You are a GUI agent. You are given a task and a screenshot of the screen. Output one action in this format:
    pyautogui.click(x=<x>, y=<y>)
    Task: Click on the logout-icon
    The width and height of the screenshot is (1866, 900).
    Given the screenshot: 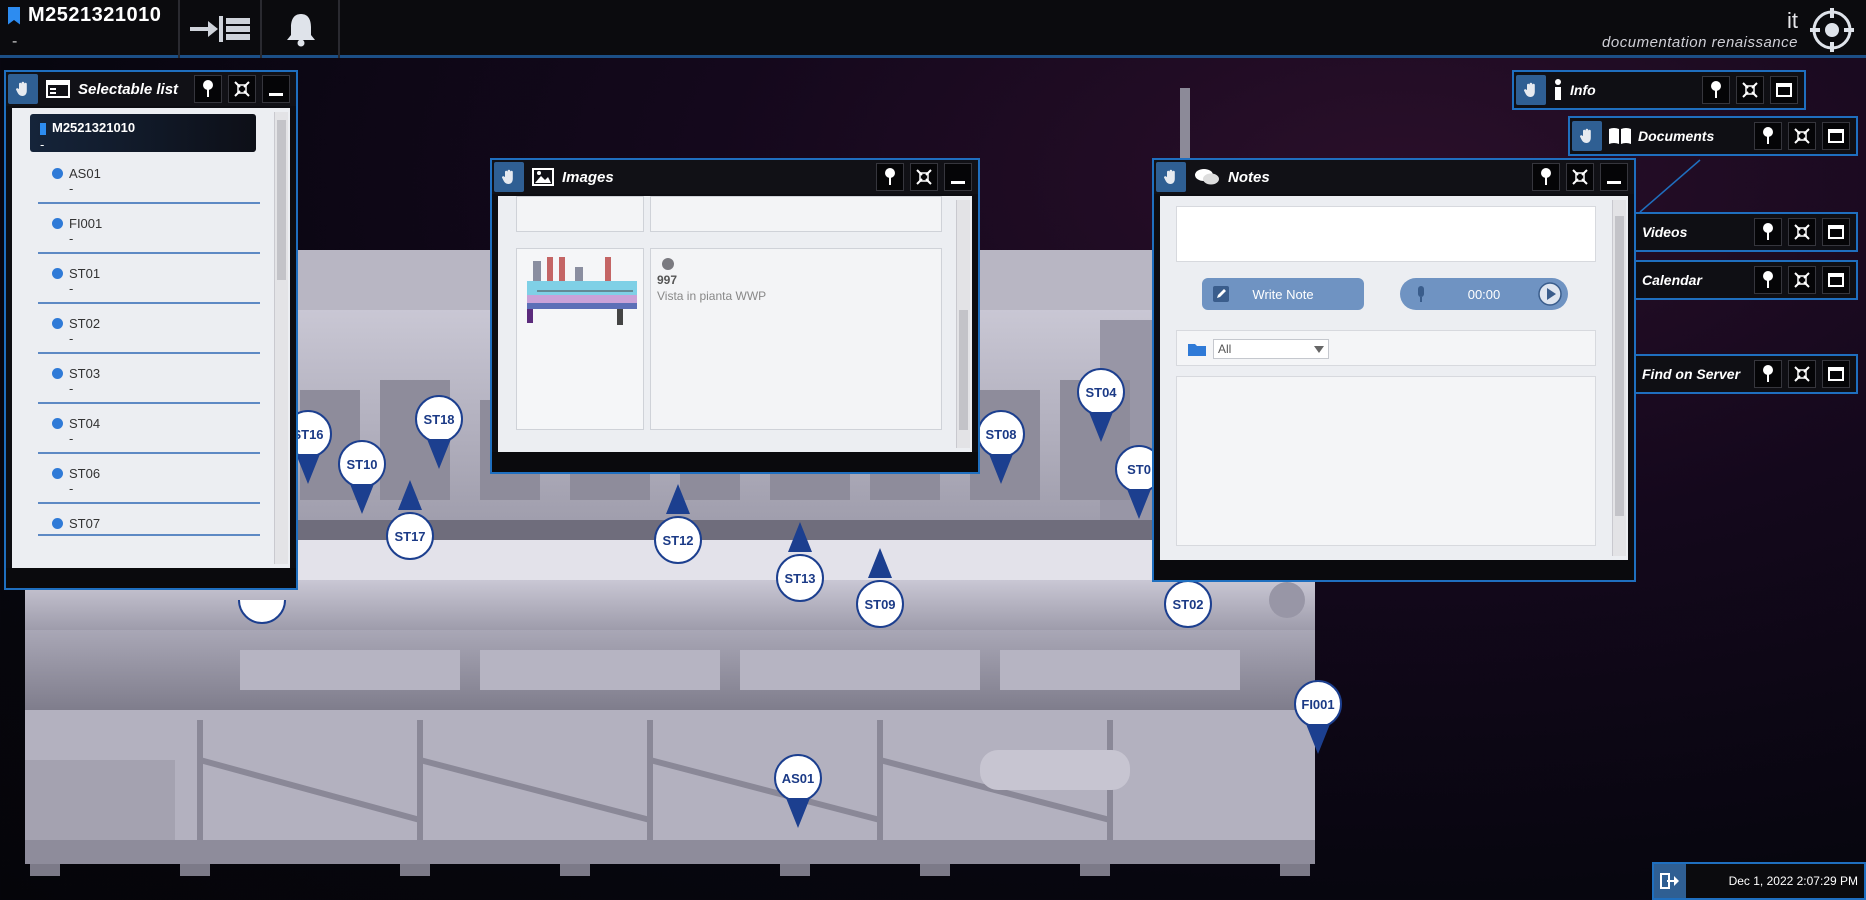 What is the action you would take?
    pyautogui.click(x=1669, y=881)
    